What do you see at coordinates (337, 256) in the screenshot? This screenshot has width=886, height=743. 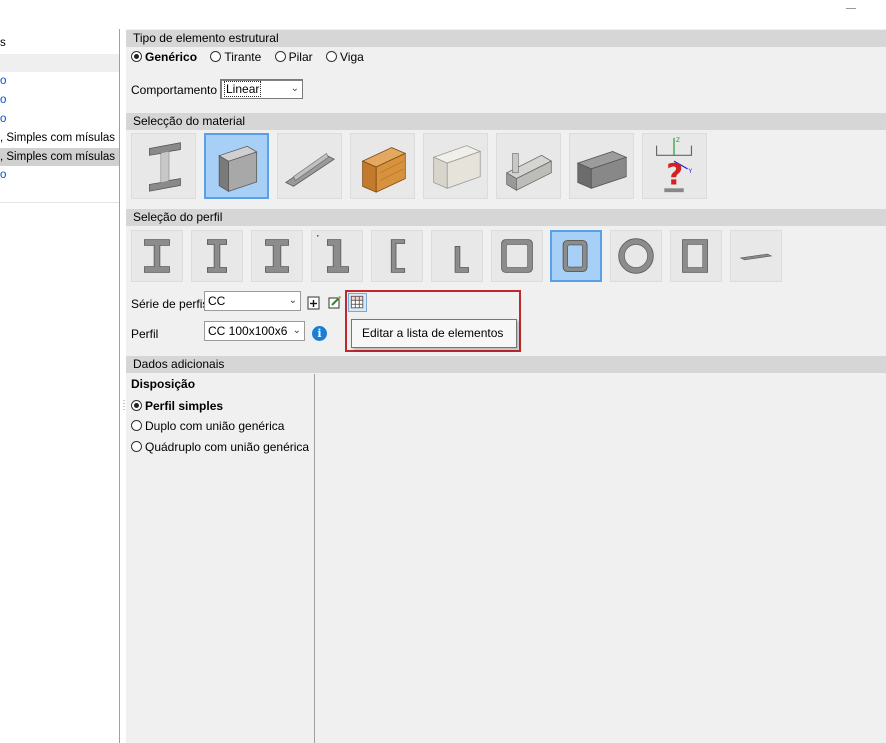 I see `channel-lipped-icon` at bounding box center [337, 256].